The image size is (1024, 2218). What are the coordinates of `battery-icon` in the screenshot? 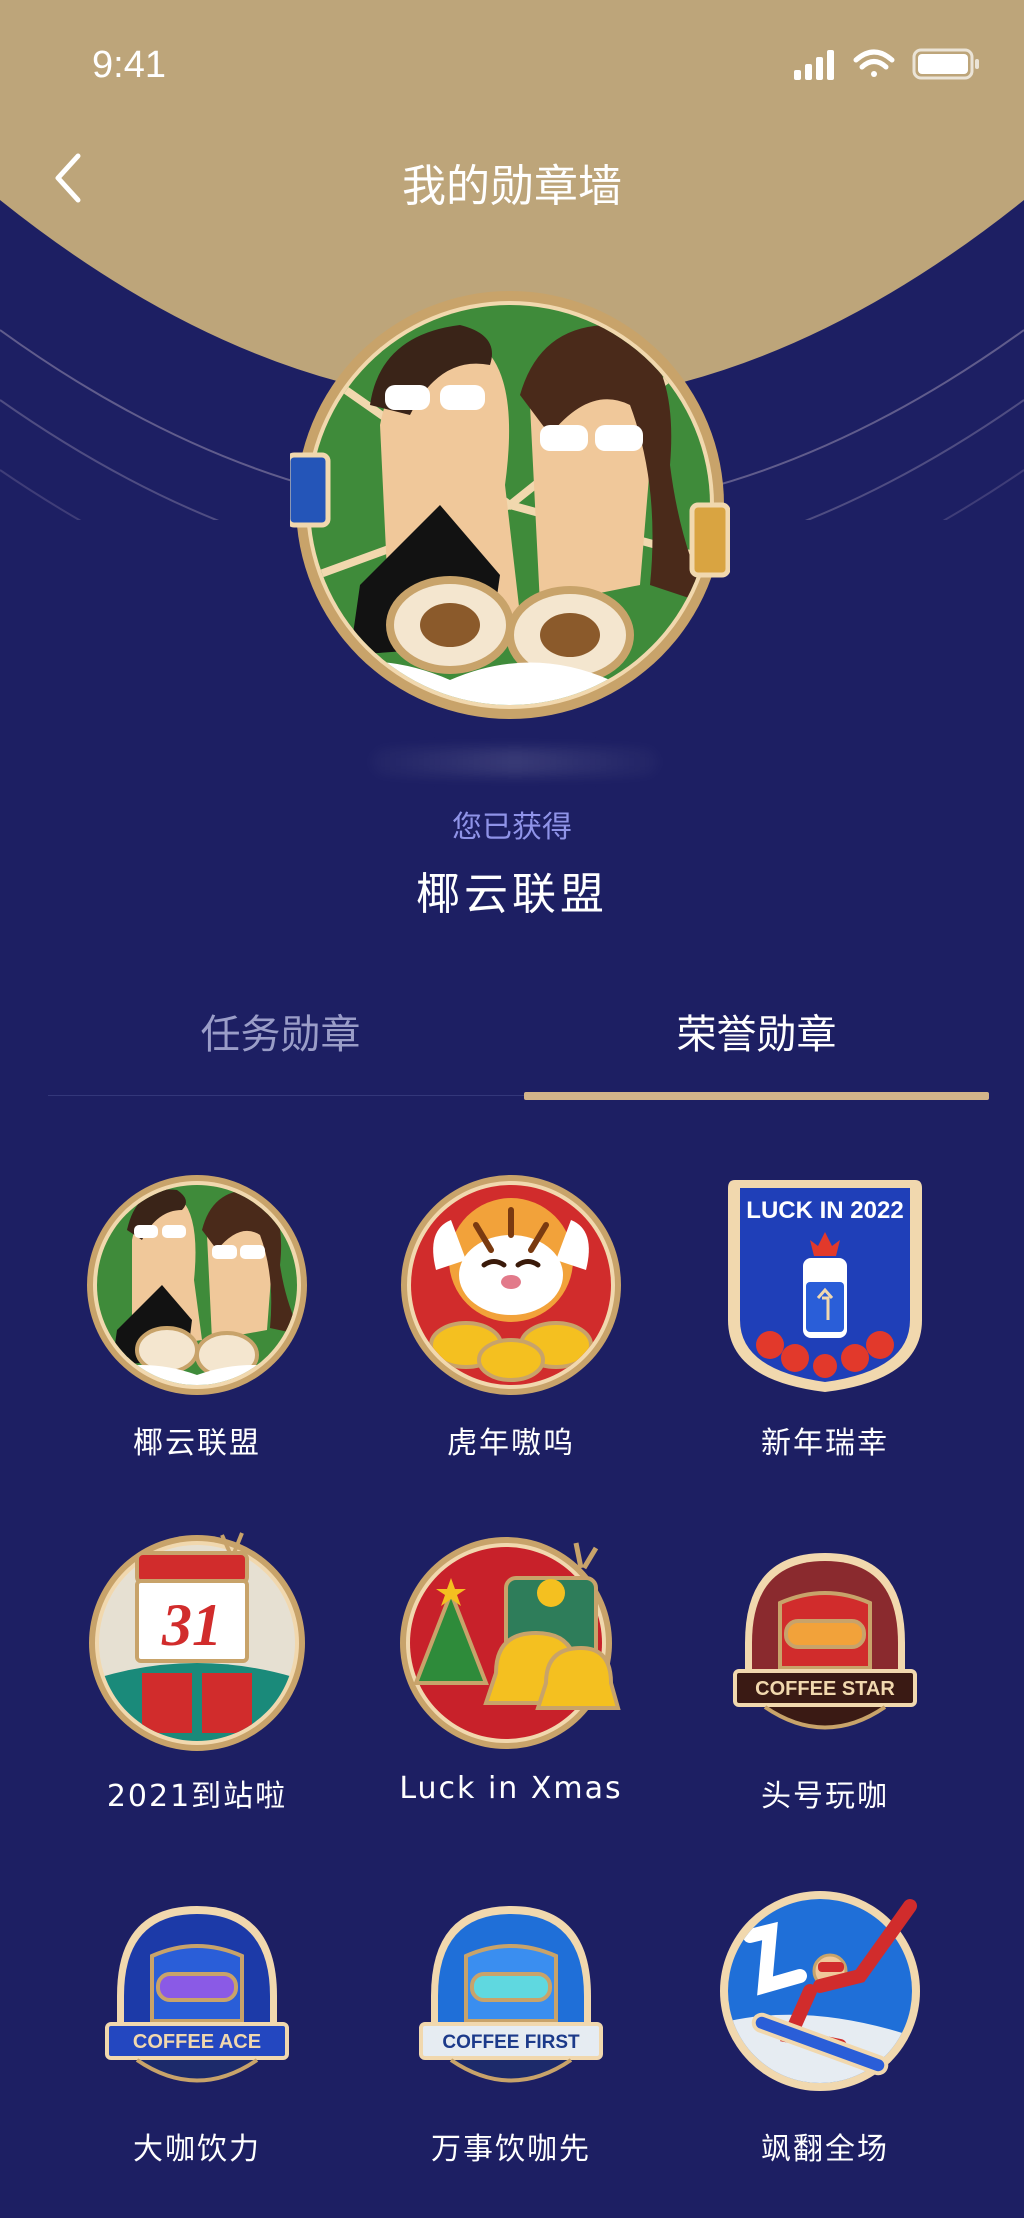 It's located at (945, 64).